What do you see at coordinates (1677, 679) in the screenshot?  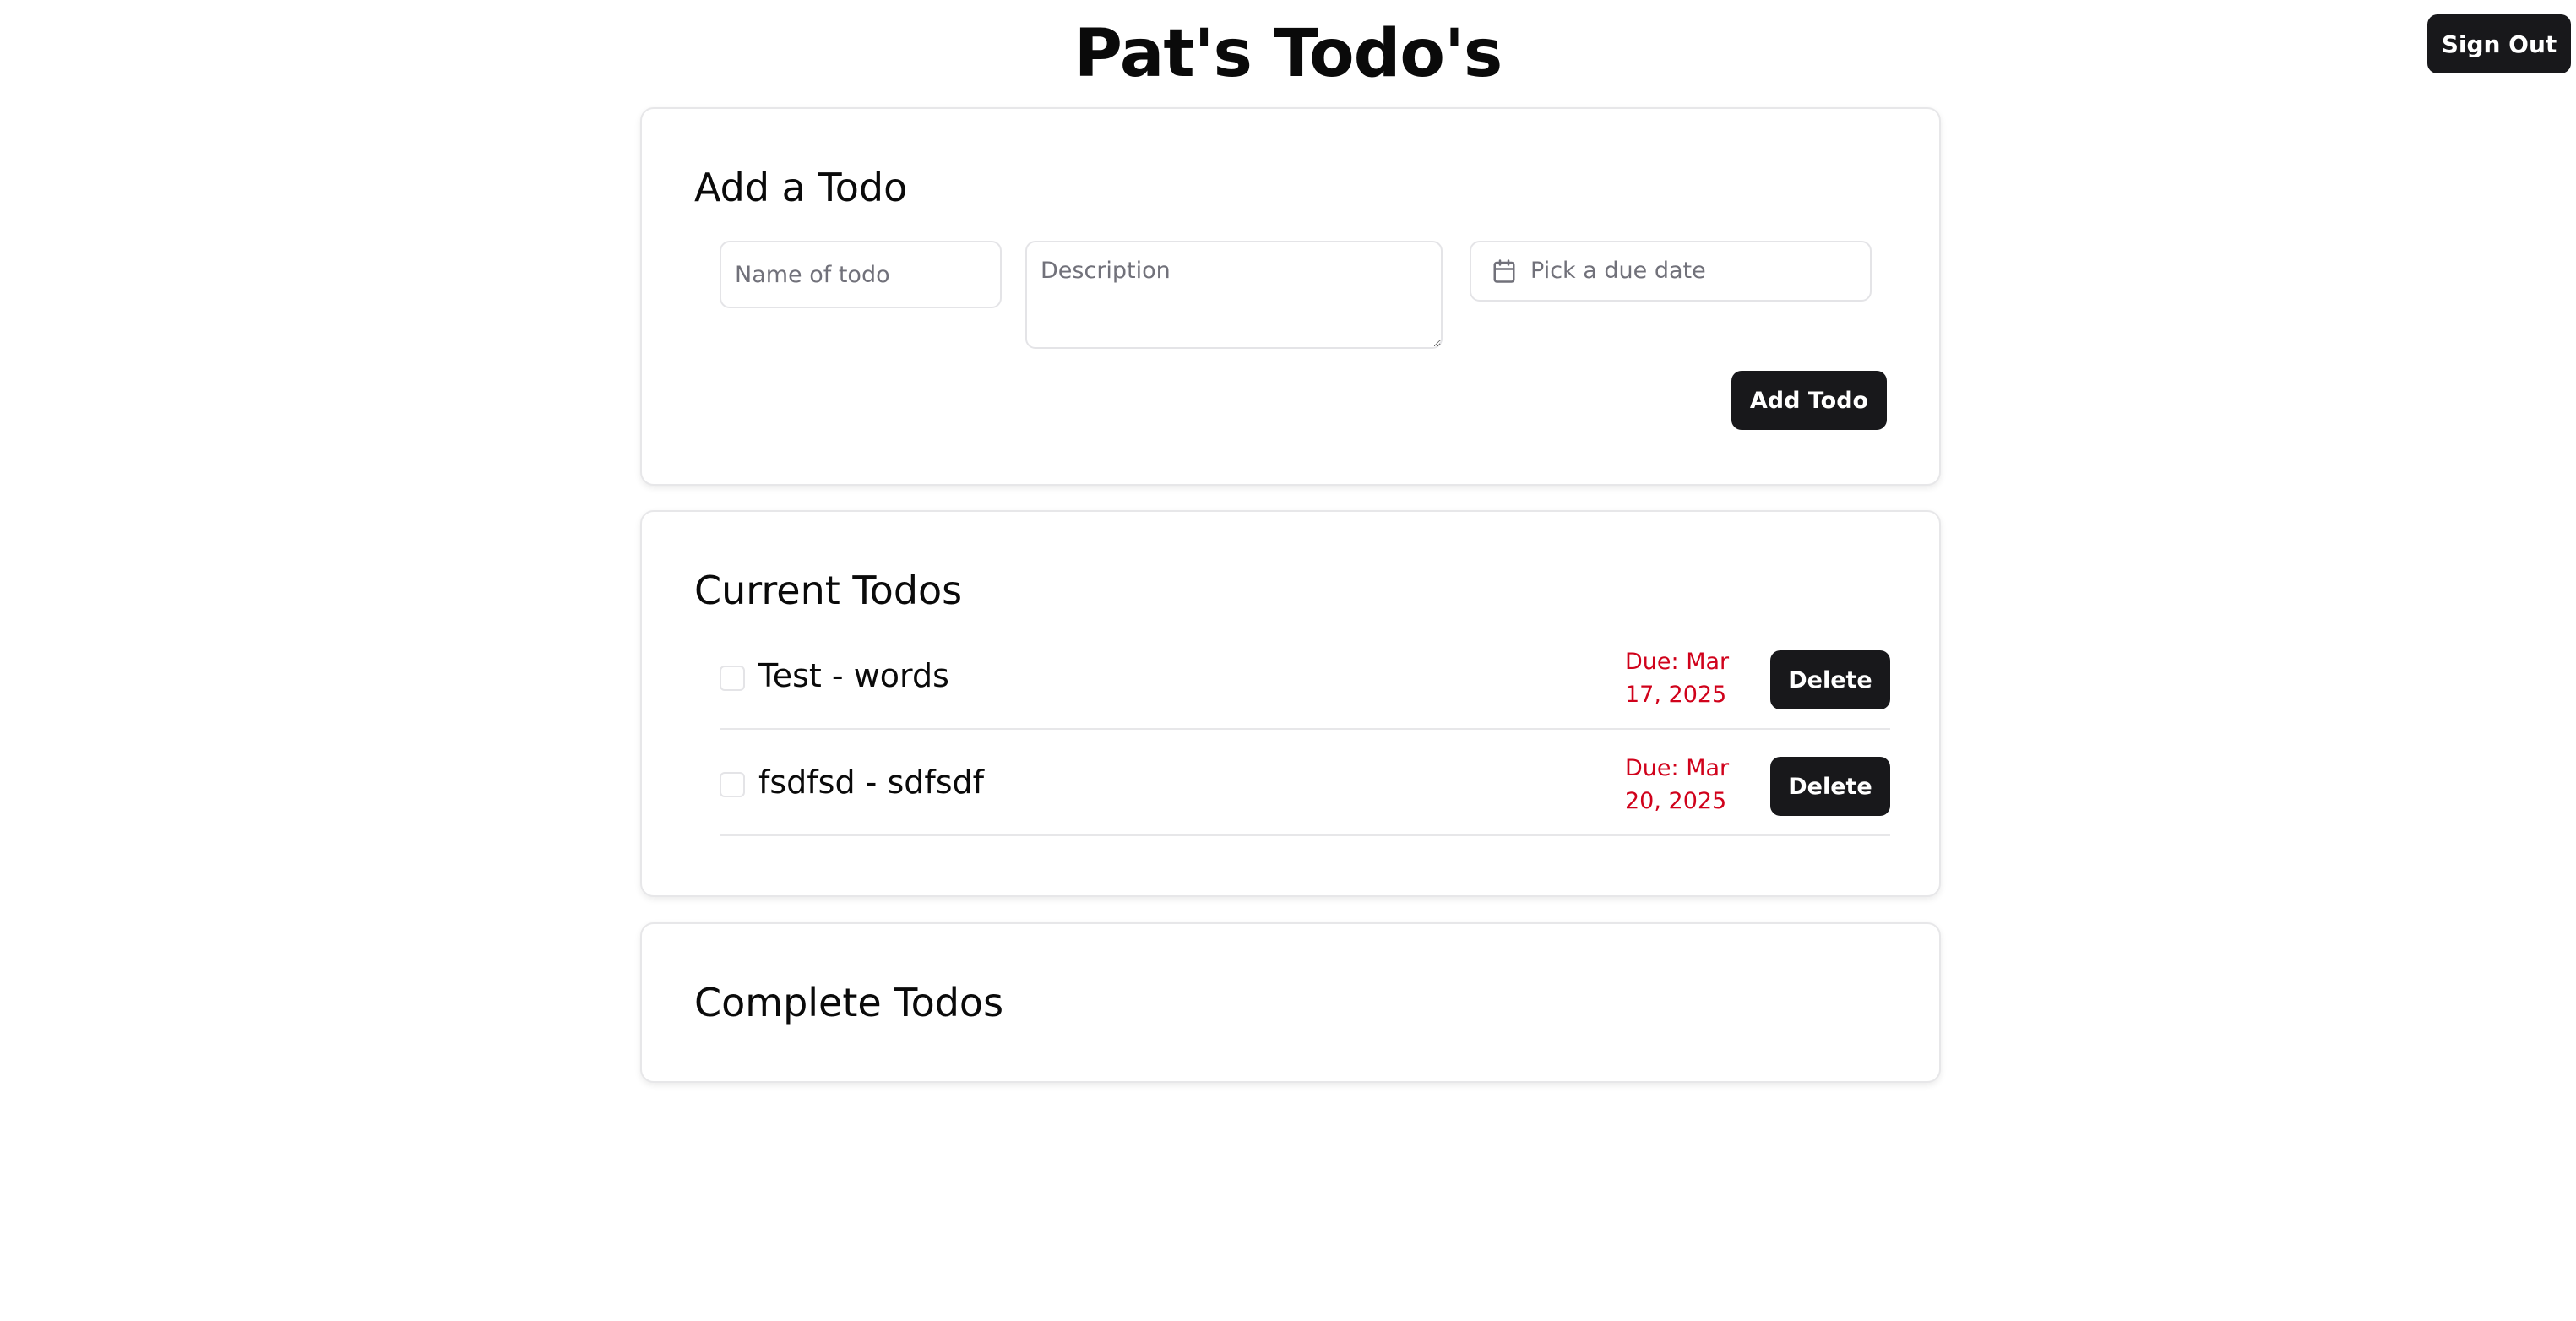 I see `todo-due-date: Due: Mar 17, 2025` at bounding box center [1677, 679].